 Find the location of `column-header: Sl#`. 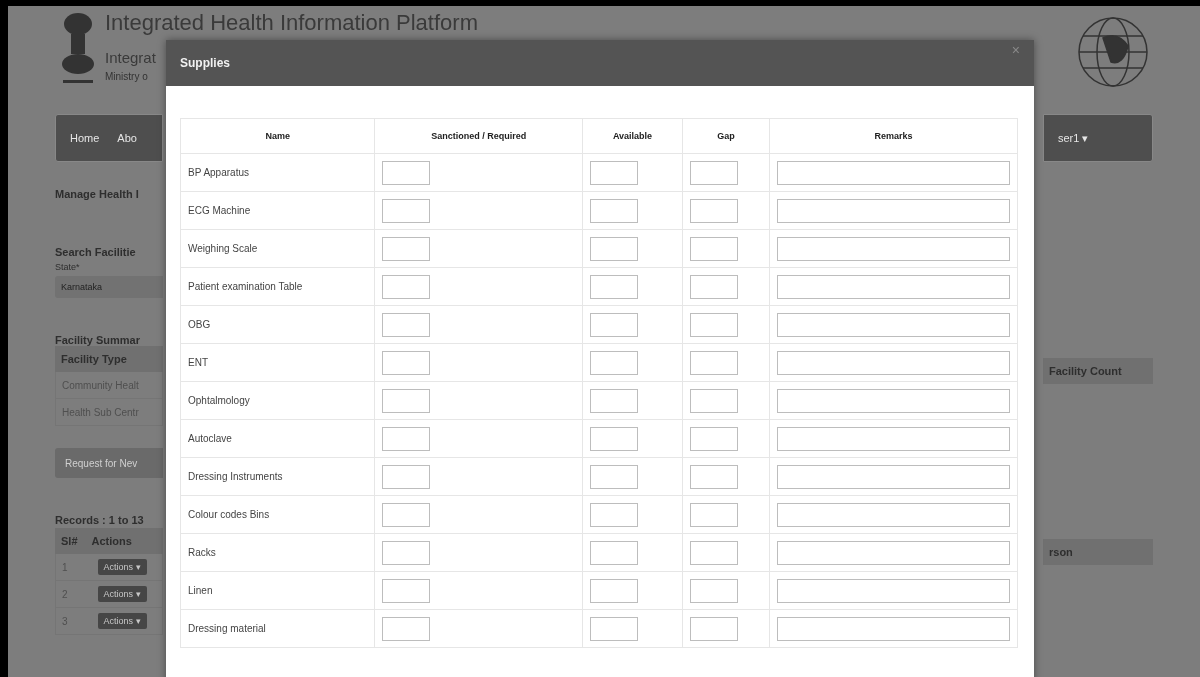

column-header: Sl# is located at coordinates (69, 541).